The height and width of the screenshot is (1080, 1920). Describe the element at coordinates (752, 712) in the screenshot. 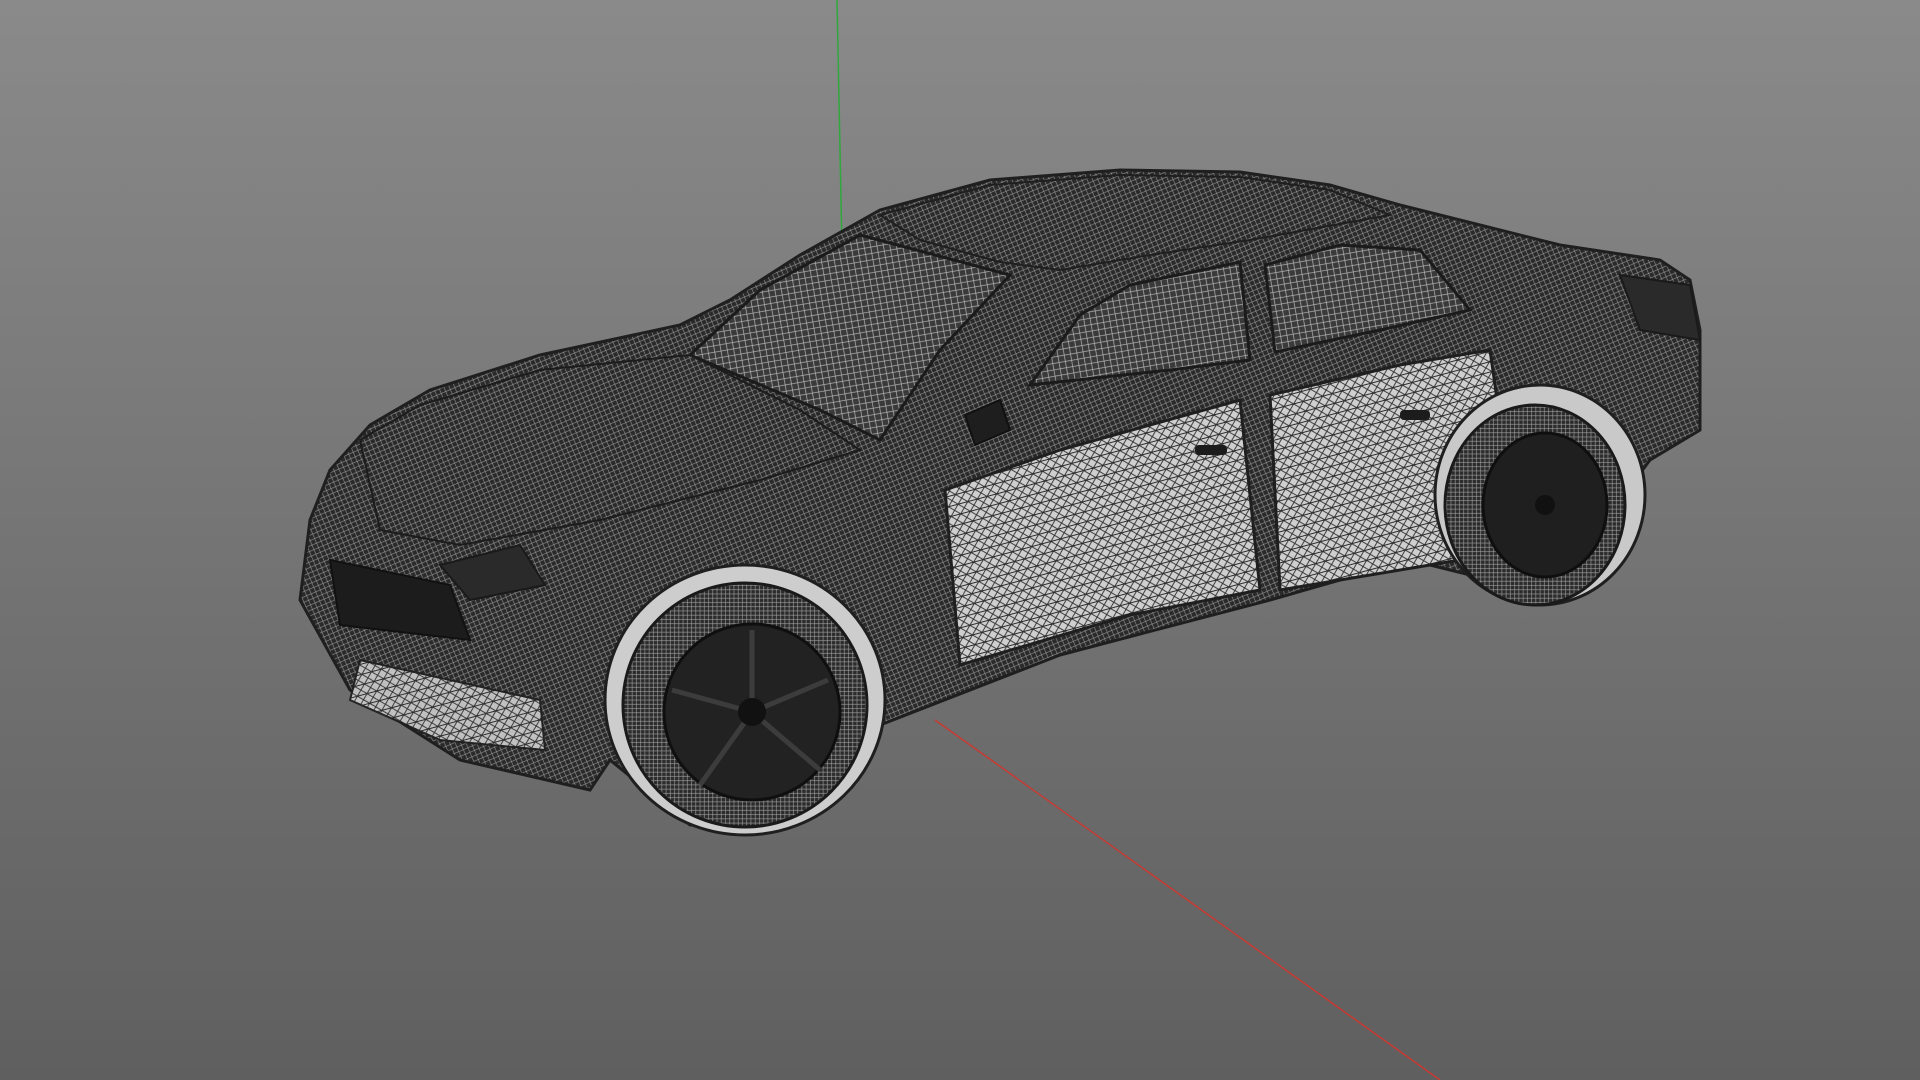

I see `front-hub` at that location.